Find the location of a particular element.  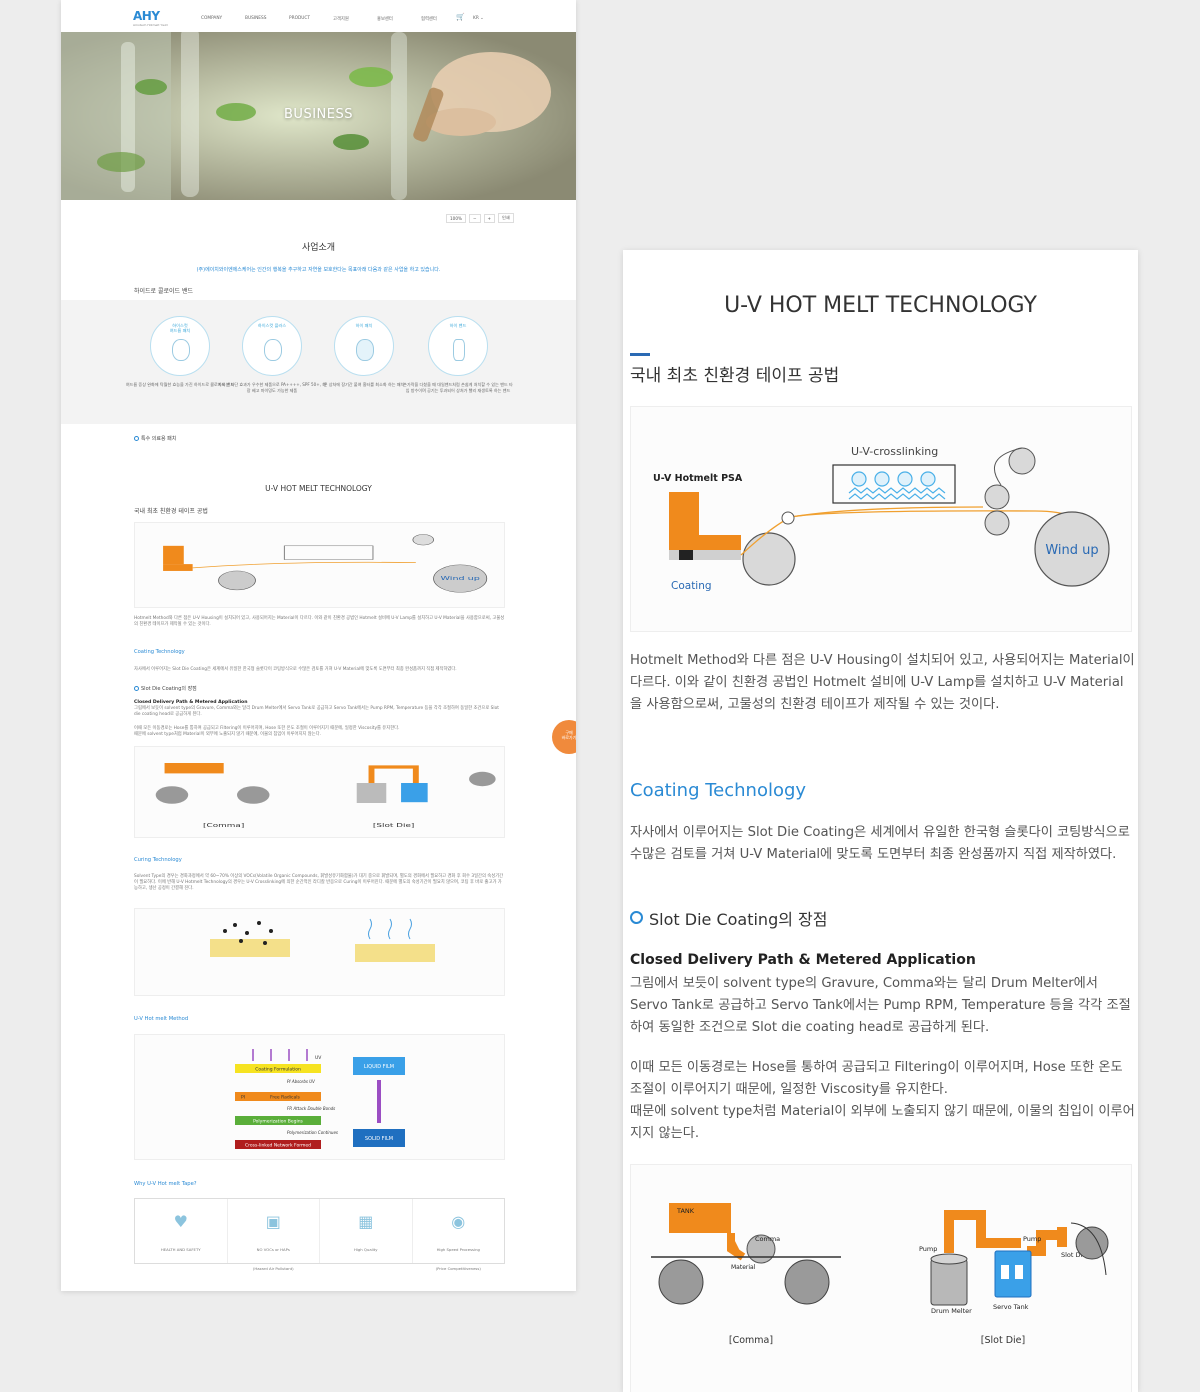

curing-figure-small is located at coordinates (319, 952).